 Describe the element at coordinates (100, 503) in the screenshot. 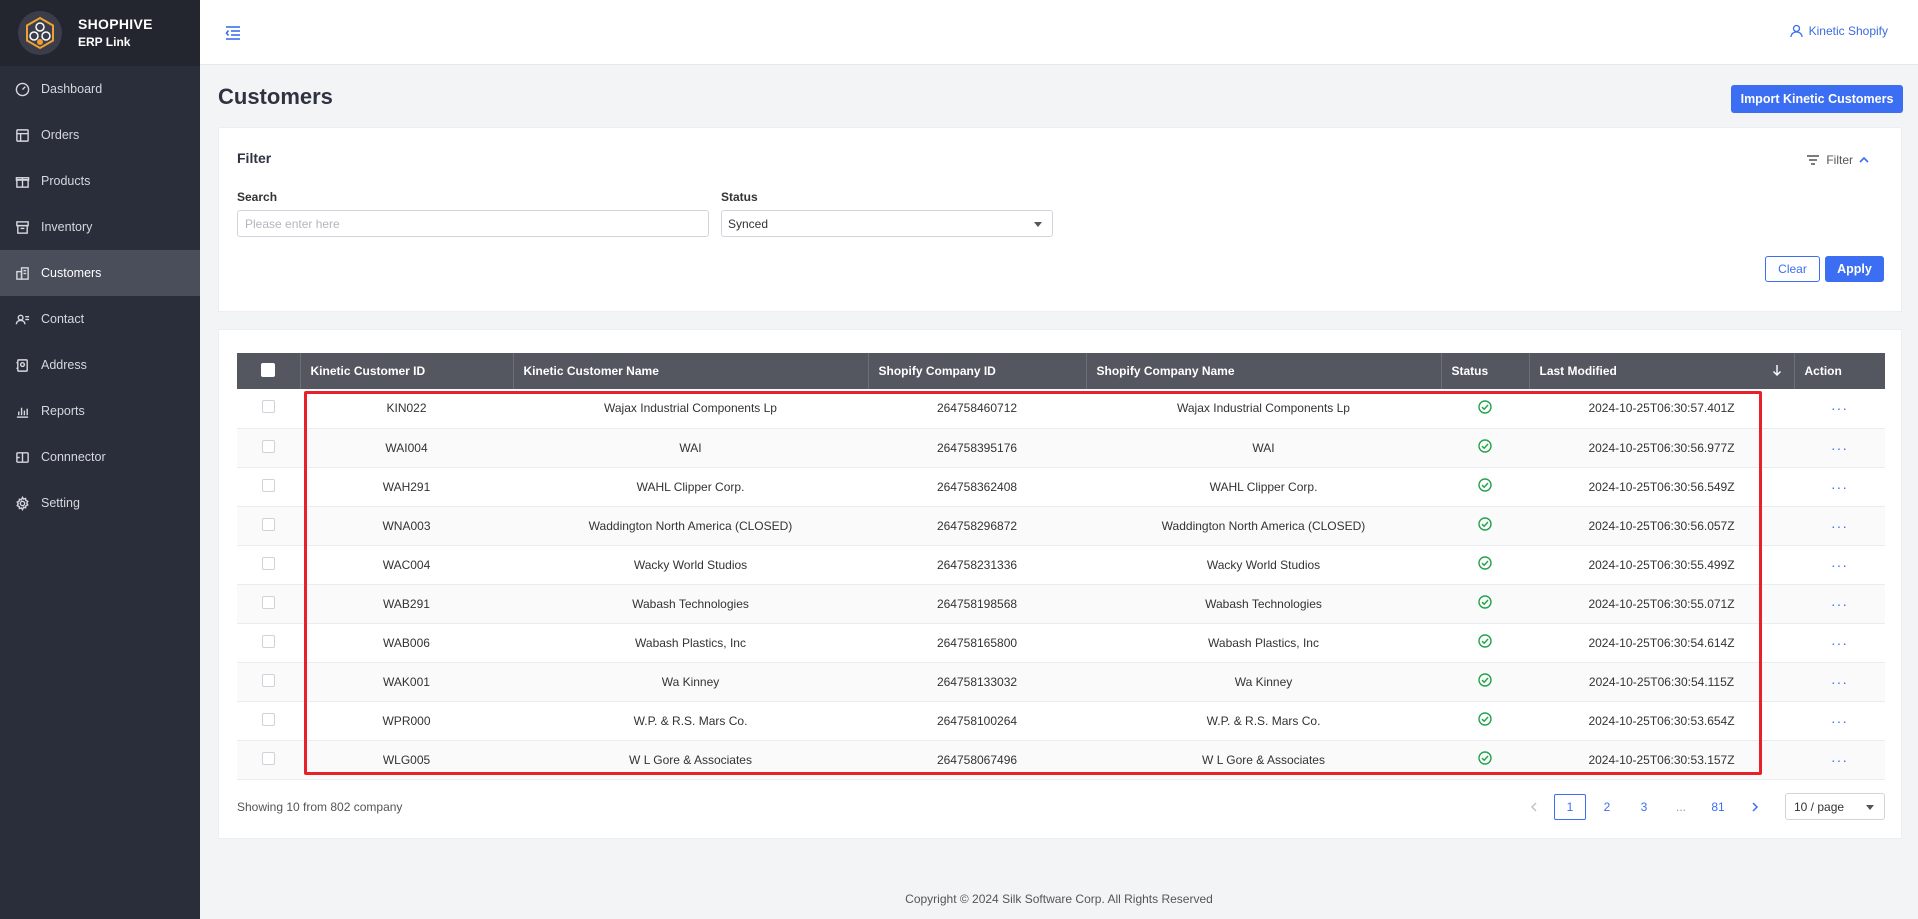

I see `sidebar-item-setting: Setting` at that location.